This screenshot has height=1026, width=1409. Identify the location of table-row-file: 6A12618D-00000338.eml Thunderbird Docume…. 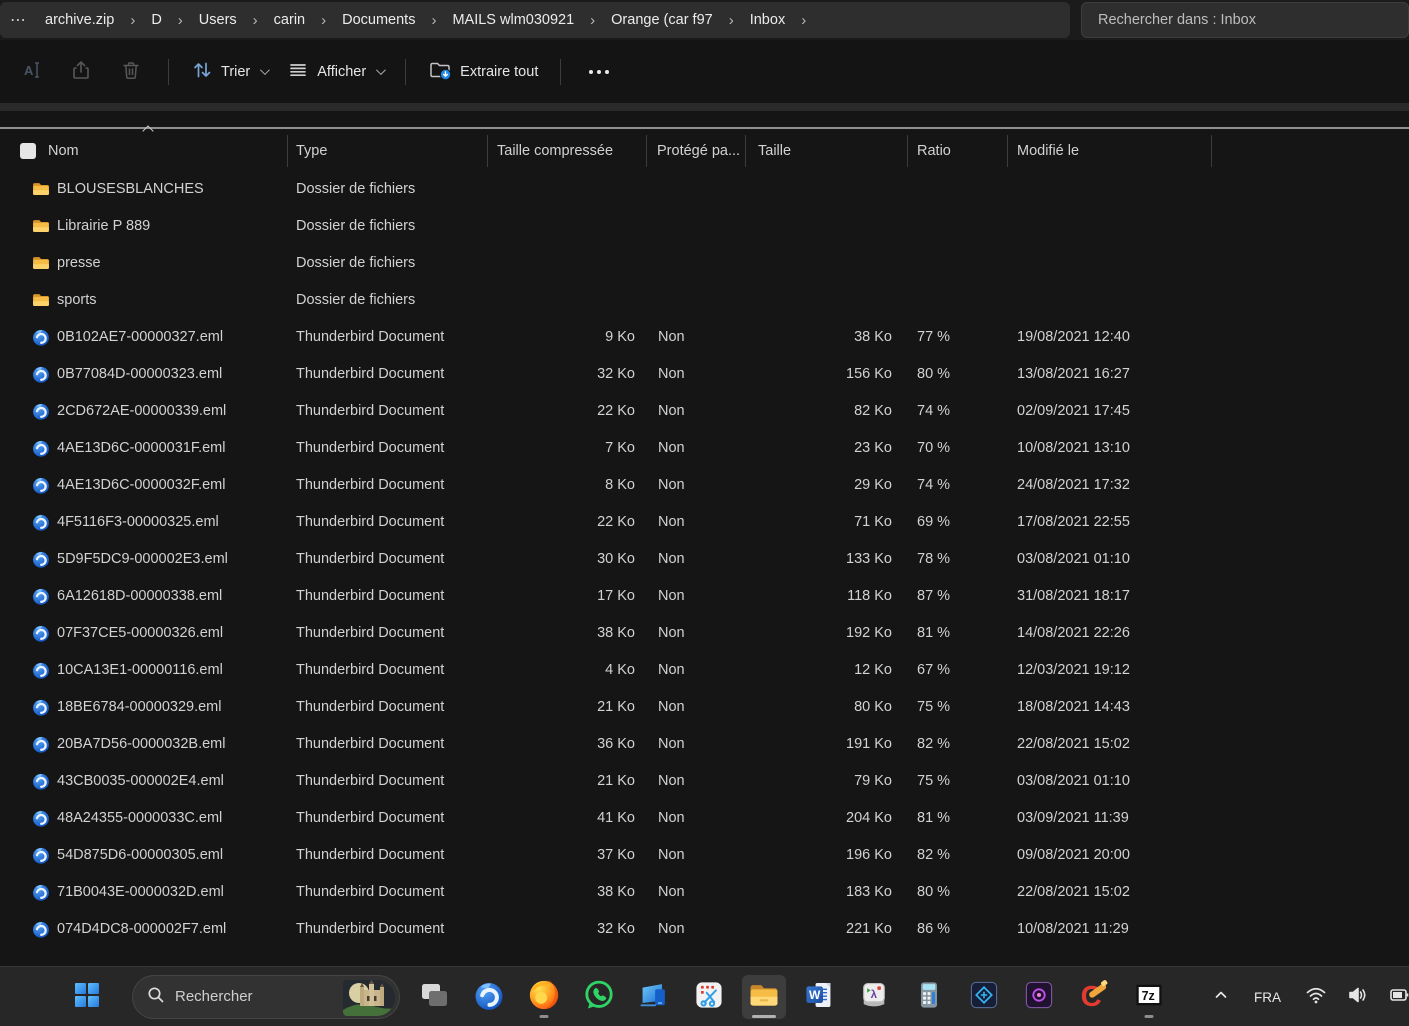
(704, 595).